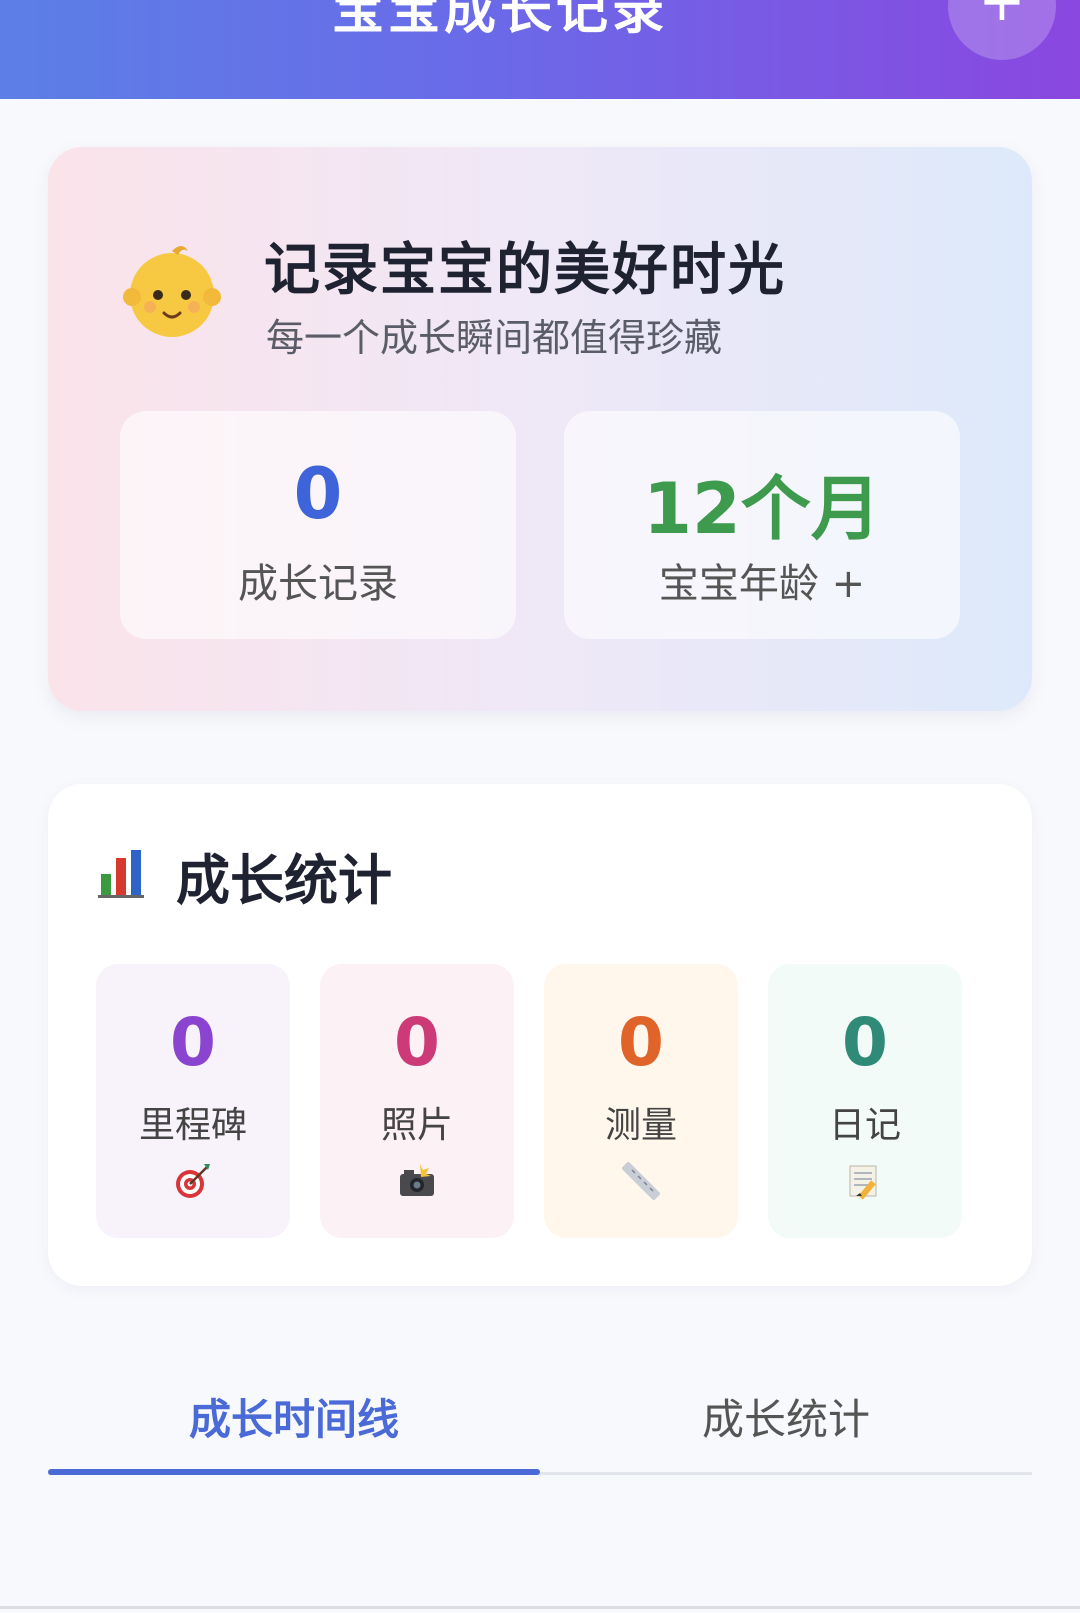  What do you see at coordinates (494, 338) in the screenshot?
I see `hero-subtitle: 每一个成长瞬间都值得珍藏` at bounding box center [494, 338].